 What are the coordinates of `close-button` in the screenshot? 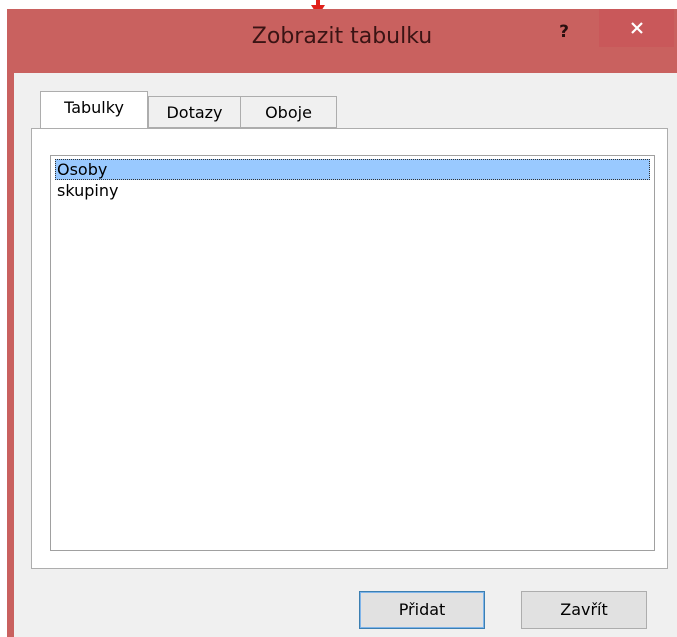 It's located at (636, 28).